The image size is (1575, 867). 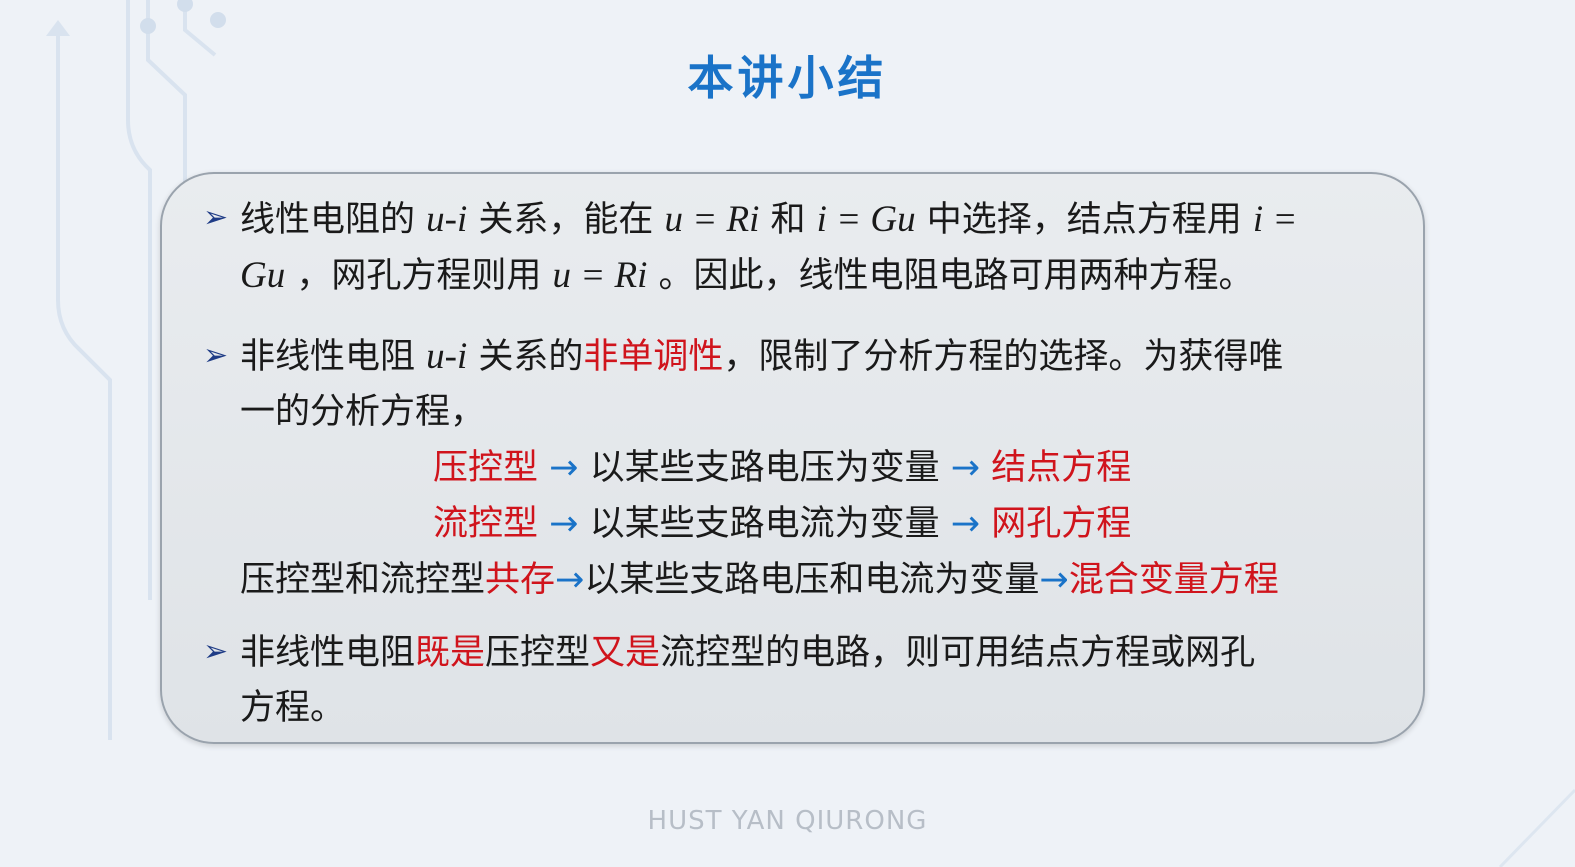 What do you see at coordinates (450, 653) in the screenshot?
I see `highlight-text: 既是` at bounding box center [450, 653].